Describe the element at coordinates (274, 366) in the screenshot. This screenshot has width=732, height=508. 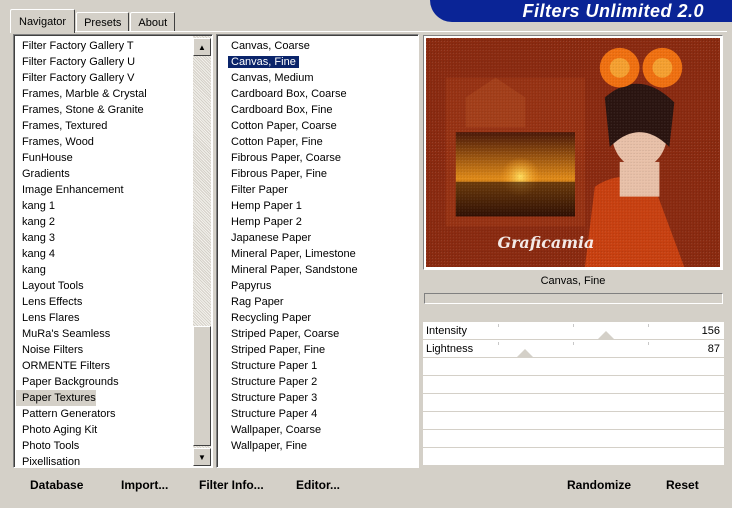
I see `filter-item-label: Structure Paper 1` at that location.